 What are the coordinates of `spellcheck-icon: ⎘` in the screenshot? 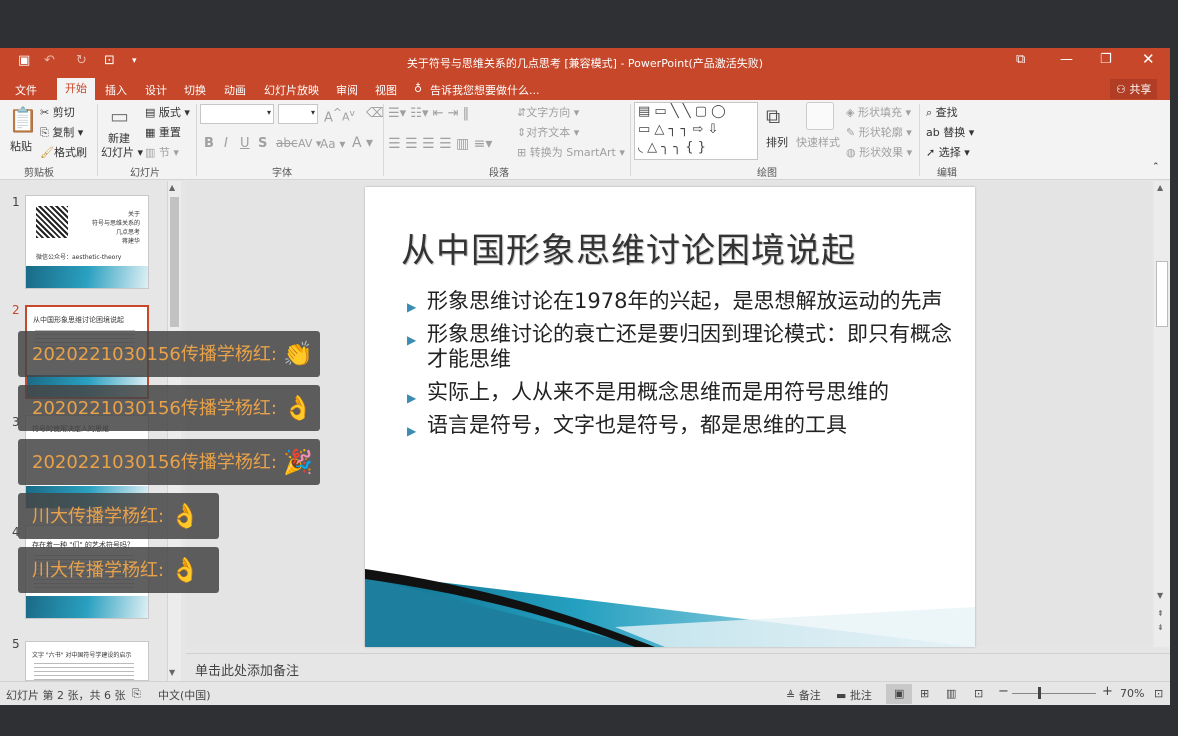 It's located at (136, 694).